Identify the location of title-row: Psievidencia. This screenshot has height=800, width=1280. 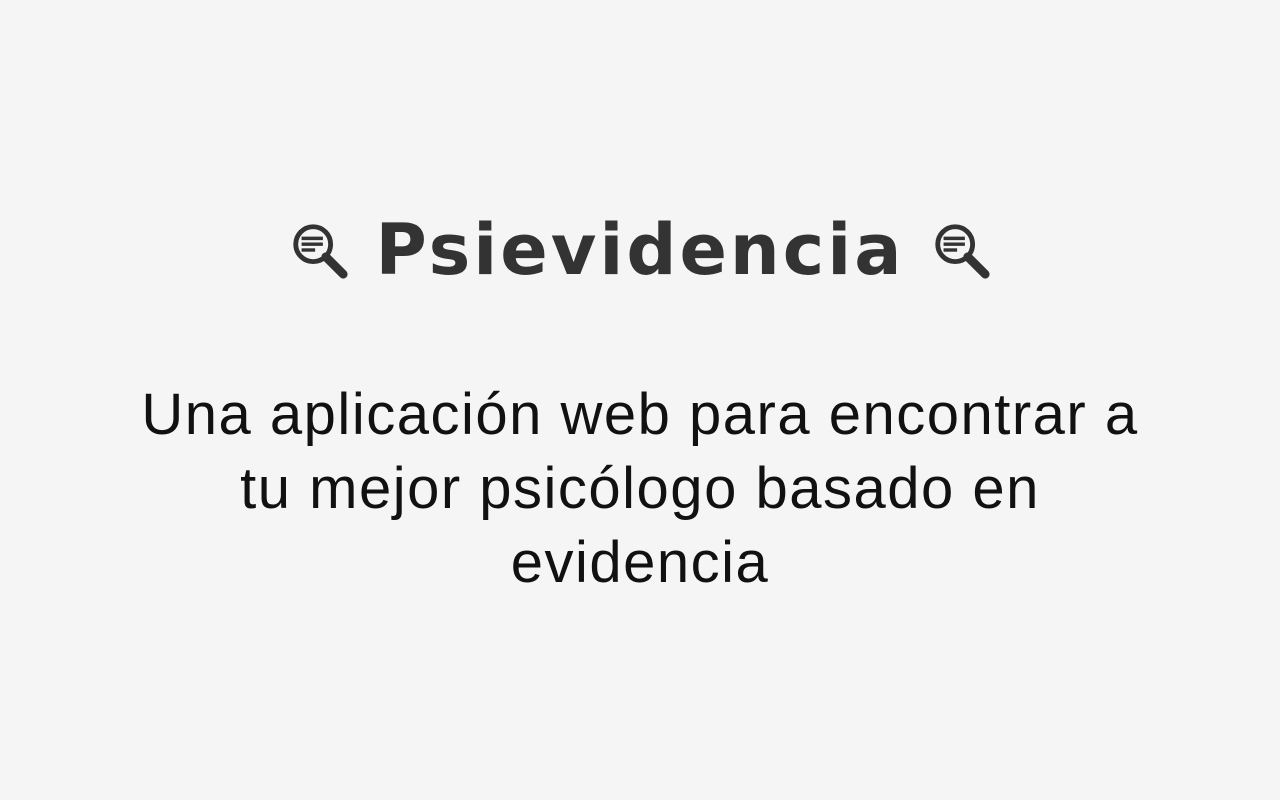
(640, 250).